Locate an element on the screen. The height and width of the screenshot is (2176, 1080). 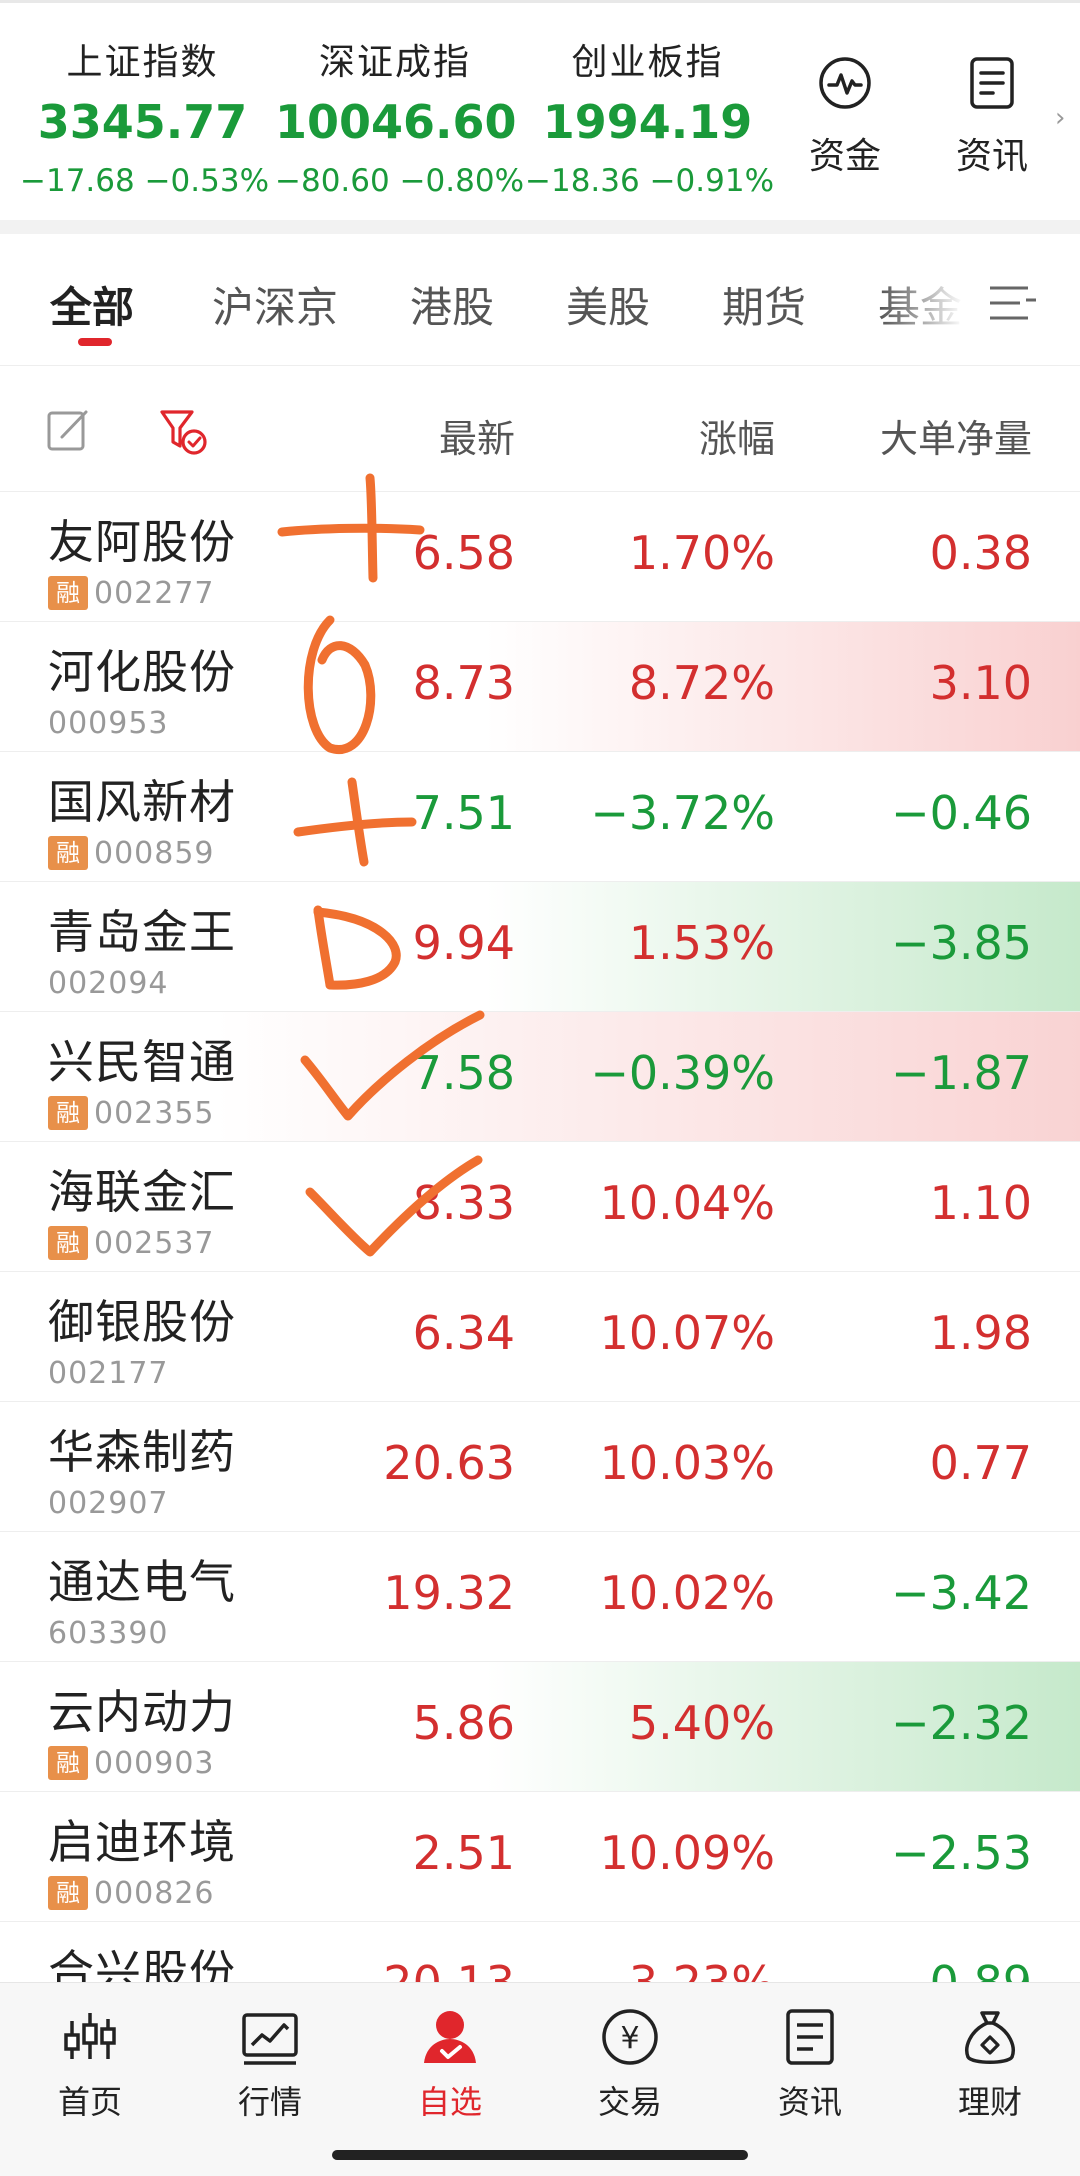
filter-icon is located at coordinates (183, 431).